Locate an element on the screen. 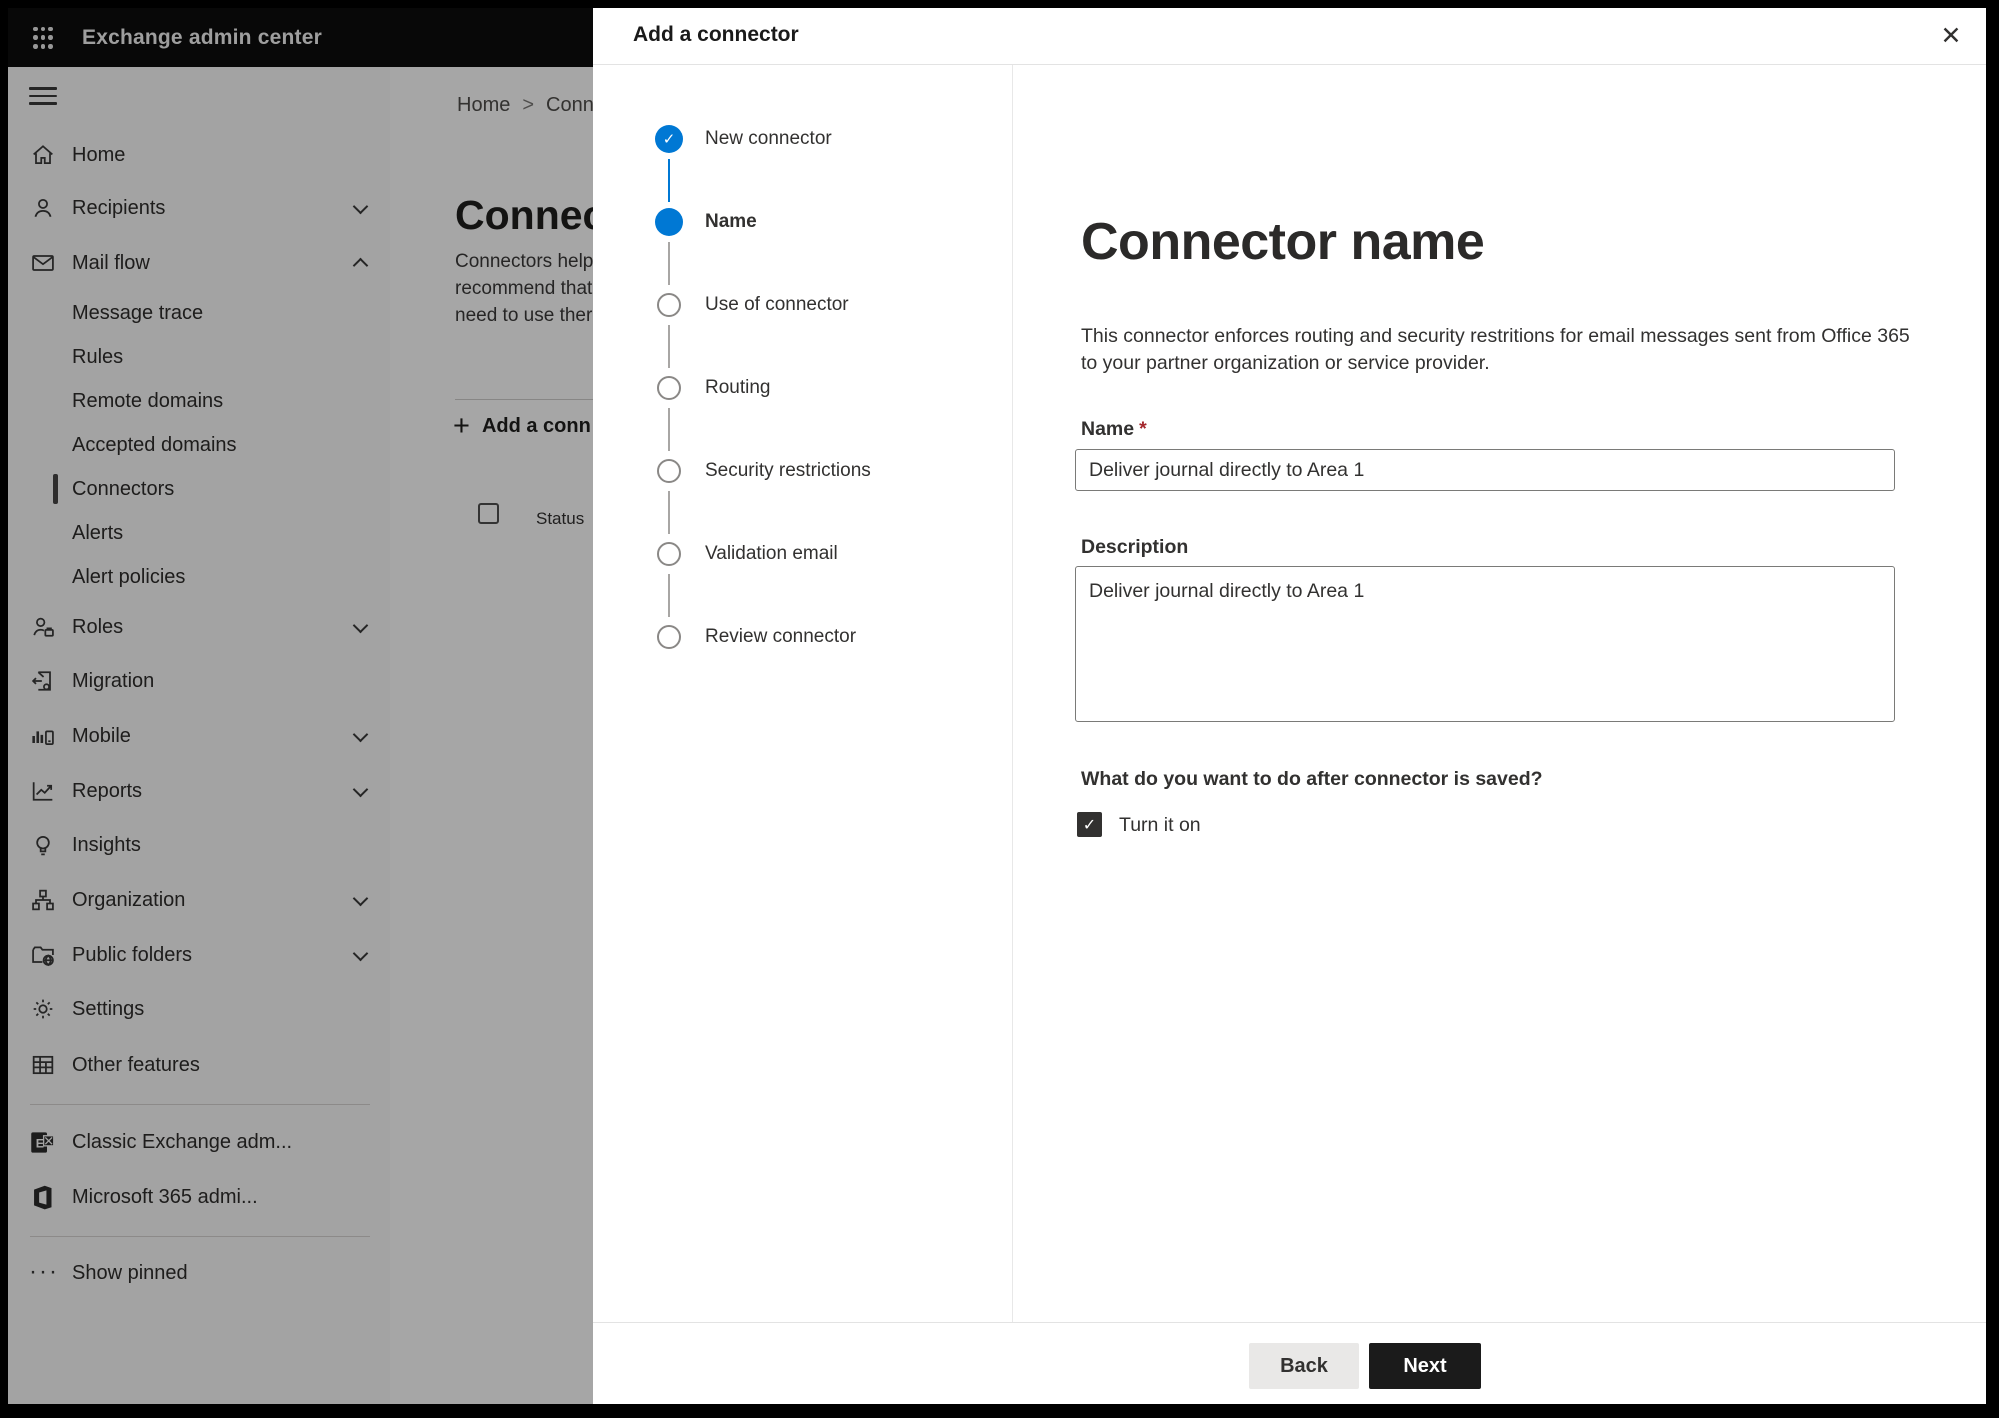 The image size is (1999, 1418). step-current-icon is located at coordinates (669, 222).